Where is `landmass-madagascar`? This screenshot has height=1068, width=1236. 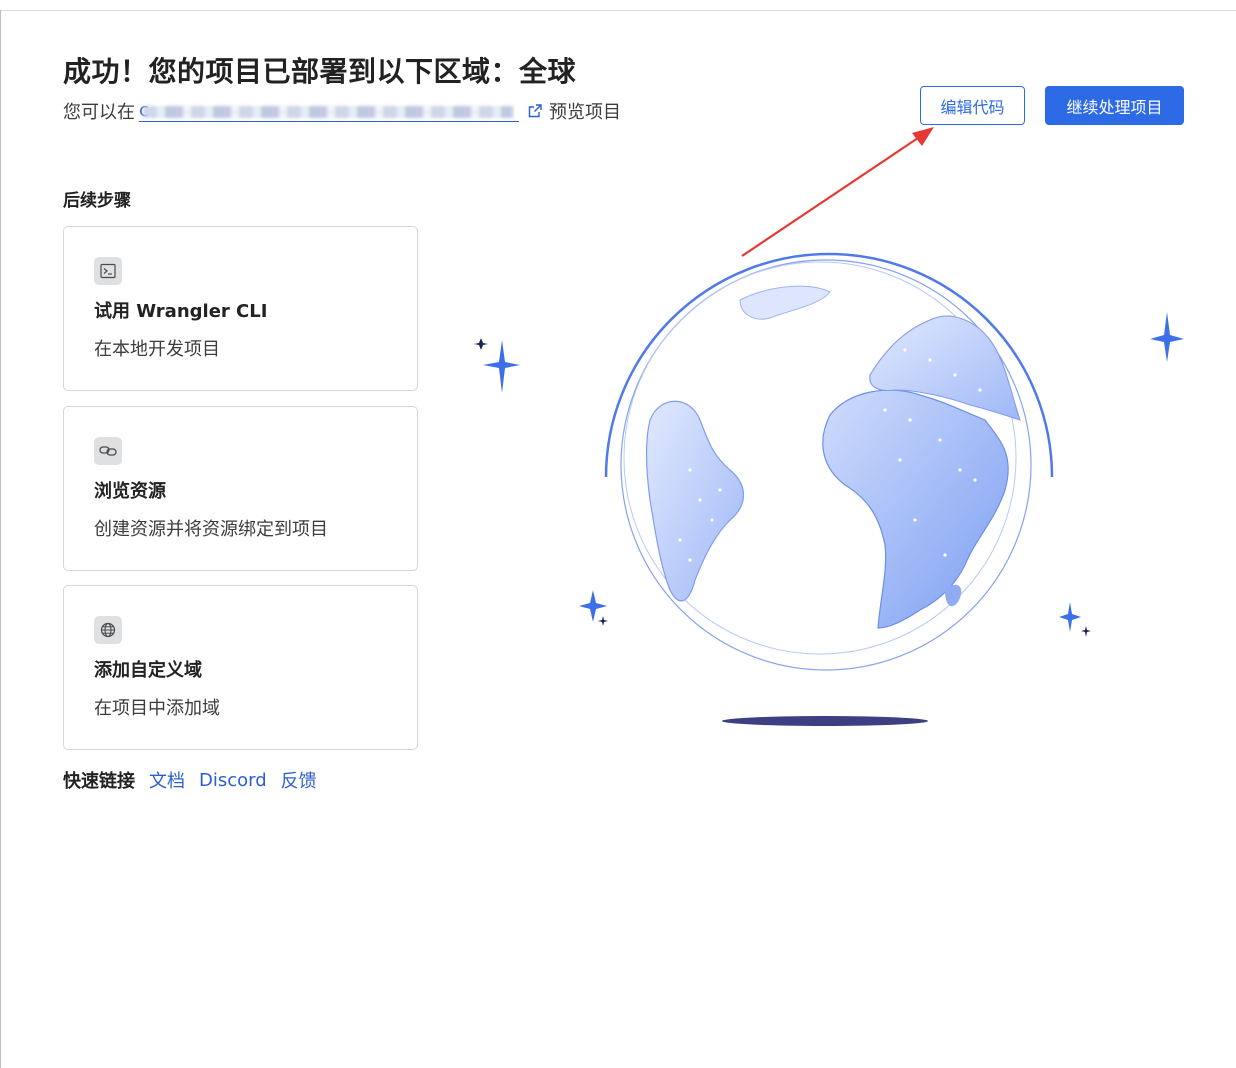
landmass-madagascar is located at coordinates (953, 595).